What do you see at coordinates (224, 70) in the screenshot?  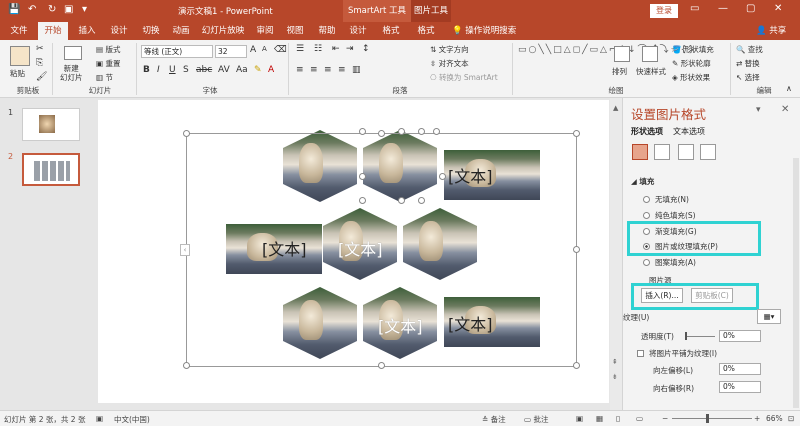 I see `char-spacing-icon: AV` at bounding box center [224, 70].